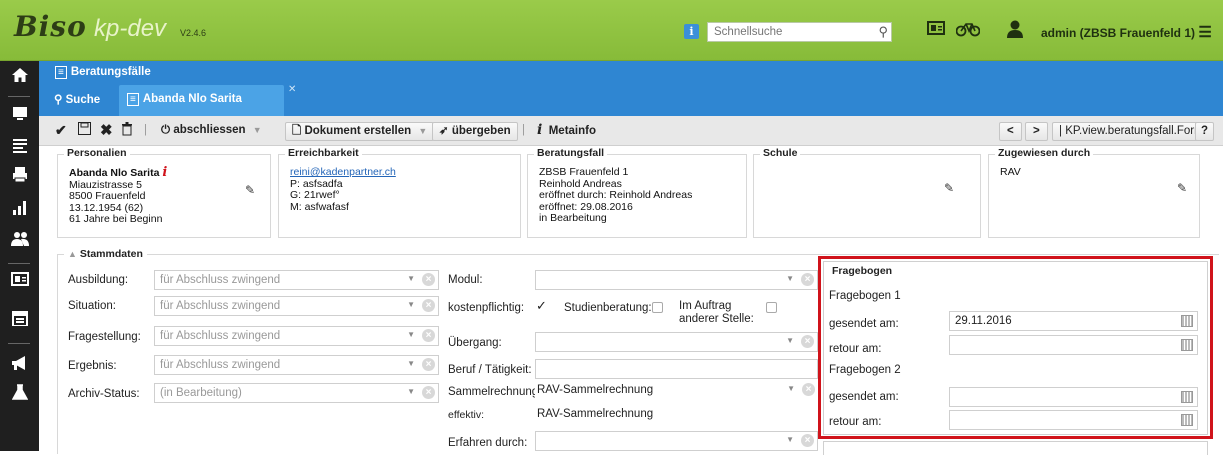  Describe the element at coordinates (541, 306) in the screenshot. I see `kostenpflichtig-checkbox: ✓` at that location.